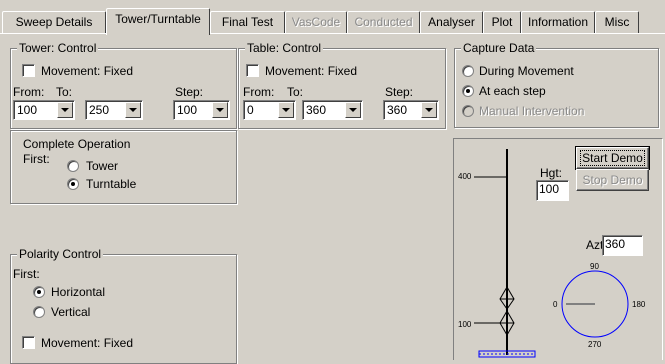 This screenshot has width=665, height=364. I want to click on polarity-horizontal-label: Horizontal, so click(78, 292).